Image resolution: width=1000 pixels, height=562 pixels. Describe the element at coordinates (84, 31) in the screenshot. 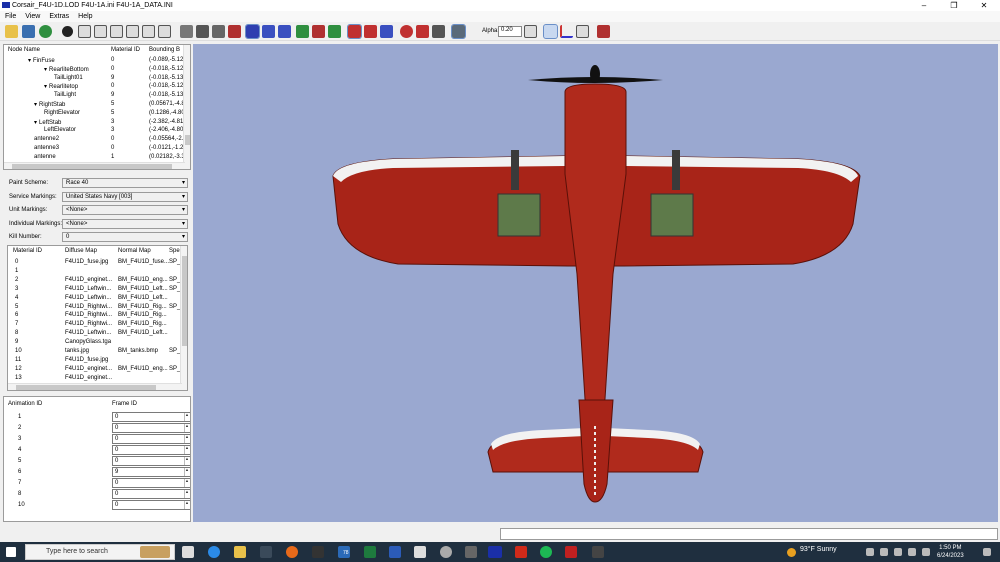

I see `view-front-icon` at that location.